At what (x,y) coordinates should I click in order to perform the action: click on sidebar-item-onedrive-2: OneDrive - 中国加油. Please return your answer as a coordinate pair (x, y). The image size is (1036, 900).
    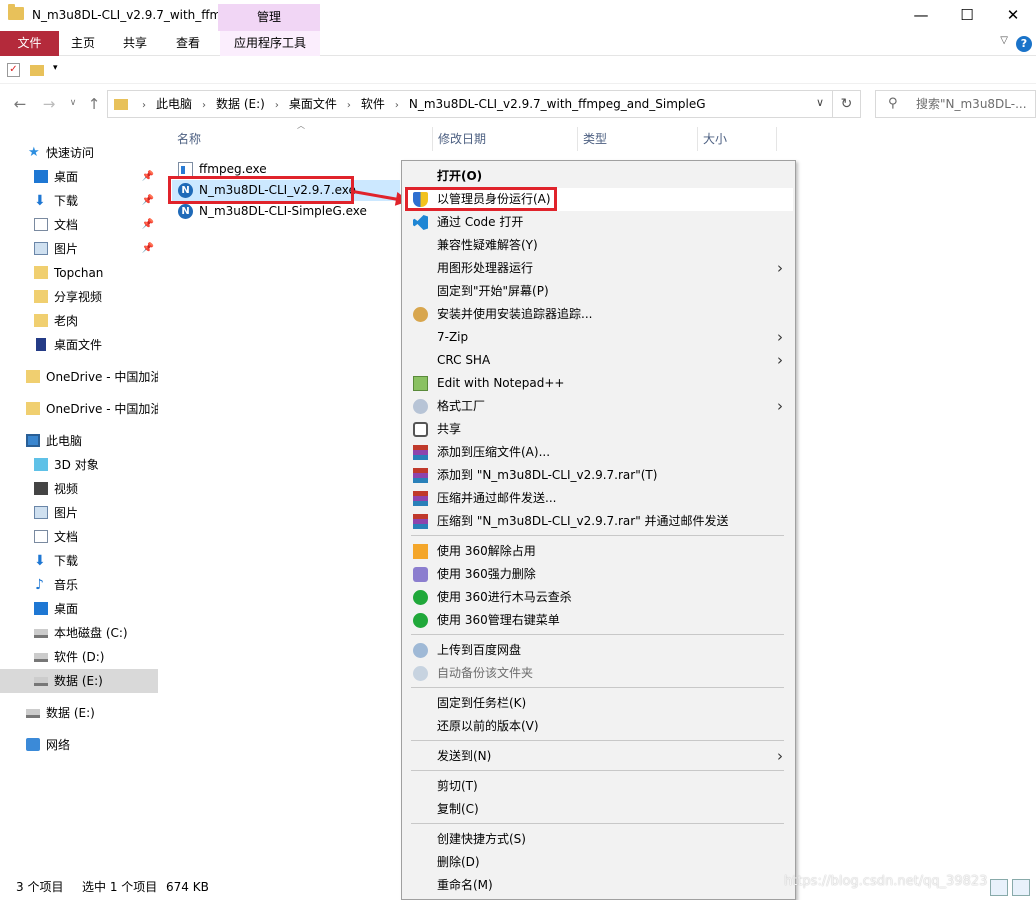
    Looking at the image, I should click on (79, 409).